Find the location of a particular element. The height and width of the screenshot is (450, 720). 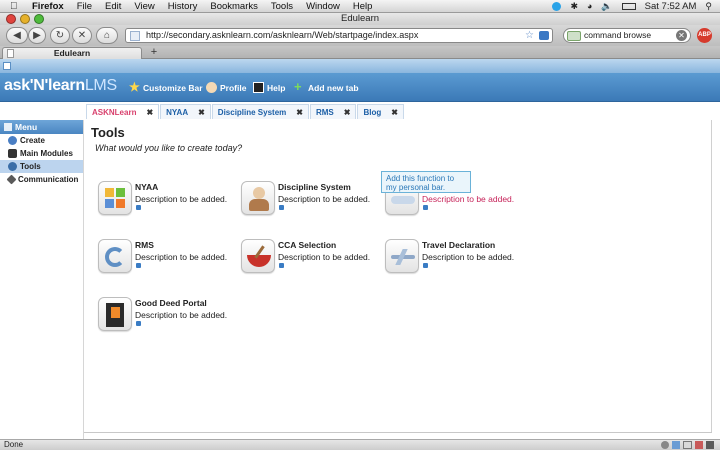

search-input: command browse ✕ is located at coordinates (627, 35).